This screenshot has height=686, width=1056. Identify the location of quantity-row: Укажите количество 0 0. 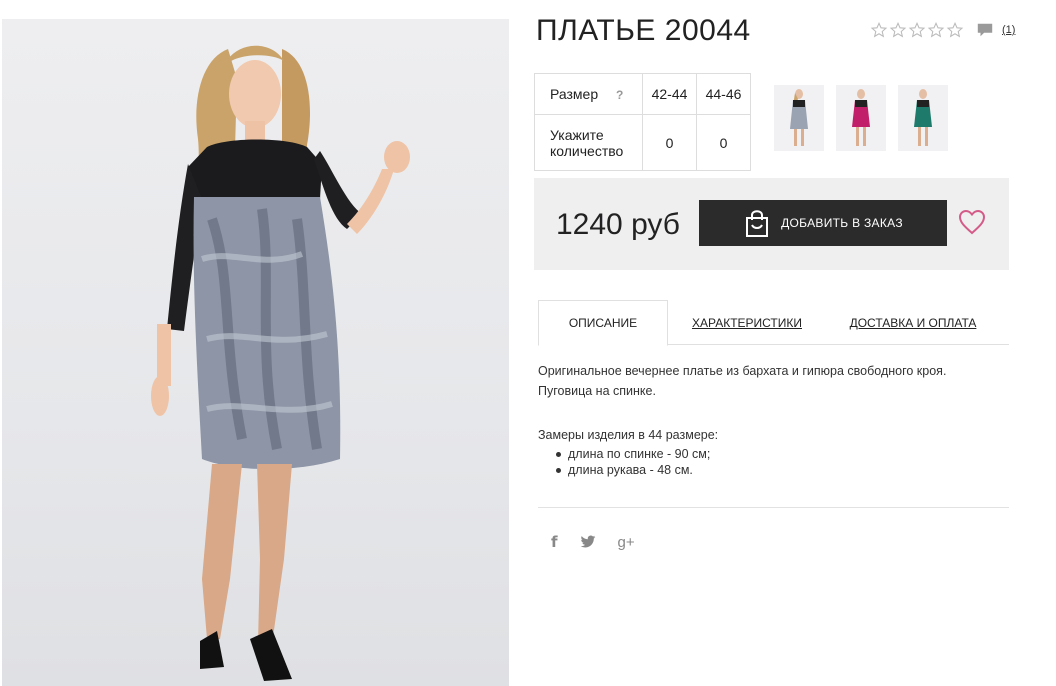
(642, 142).